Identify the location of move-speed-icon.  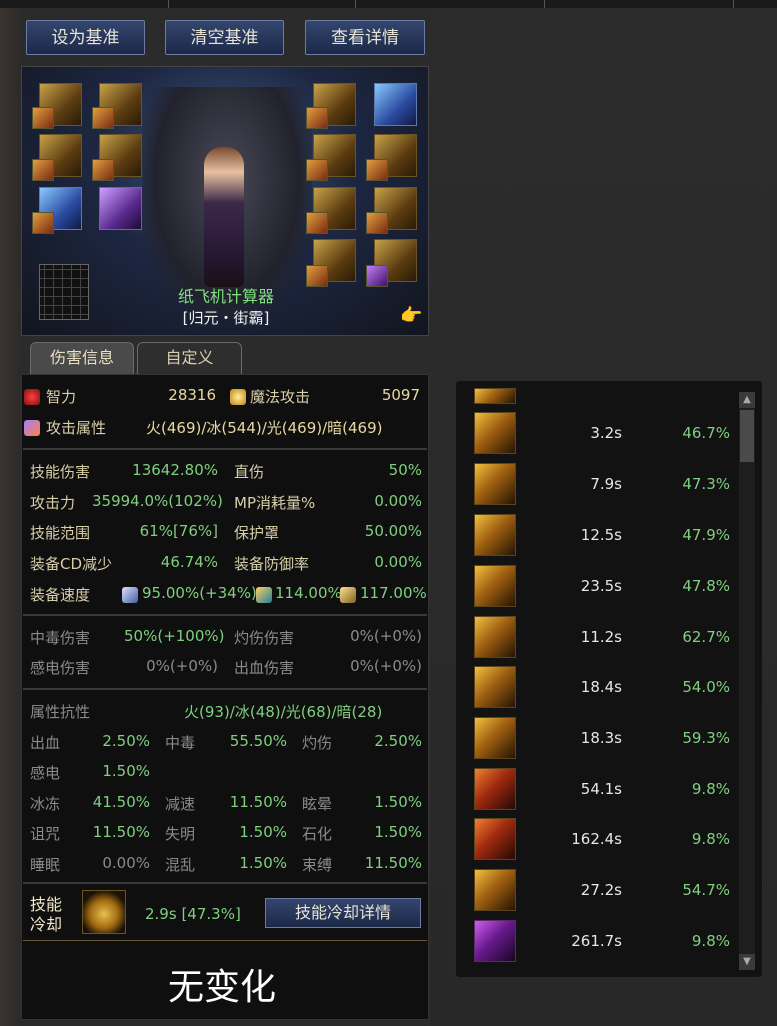
(348, 595).